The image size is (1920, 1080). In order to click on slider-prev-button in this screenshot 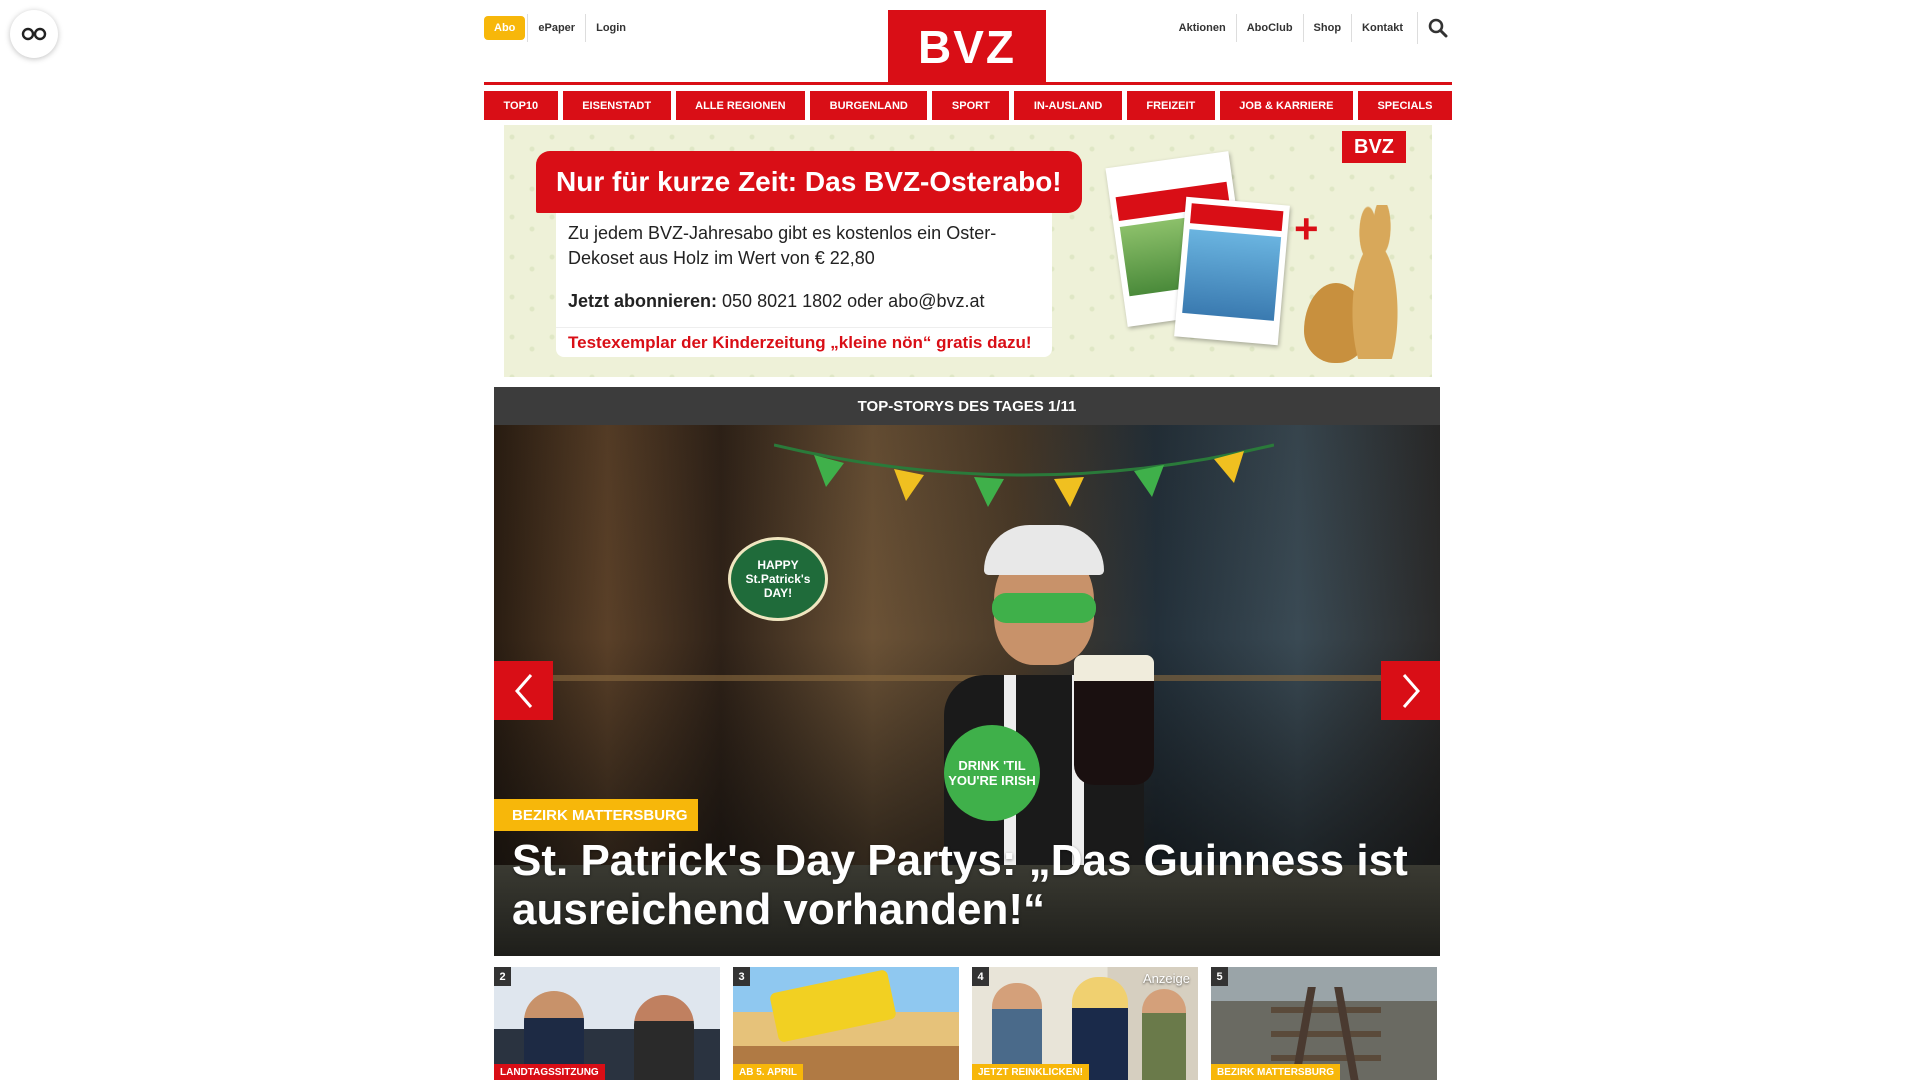, I will do `click(523, 690)`.